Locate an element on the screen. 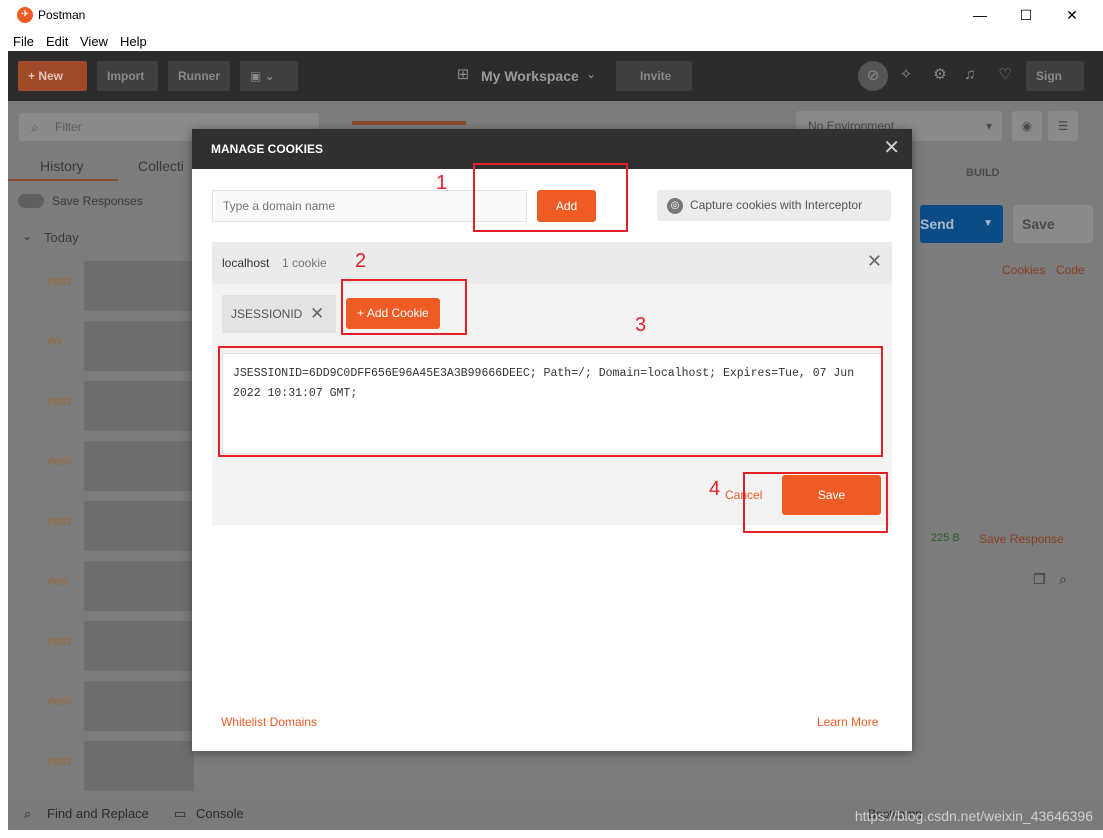 The height and width of the screenshot is (838, 1103). tab-history: History is located at coordinates (62, 166).